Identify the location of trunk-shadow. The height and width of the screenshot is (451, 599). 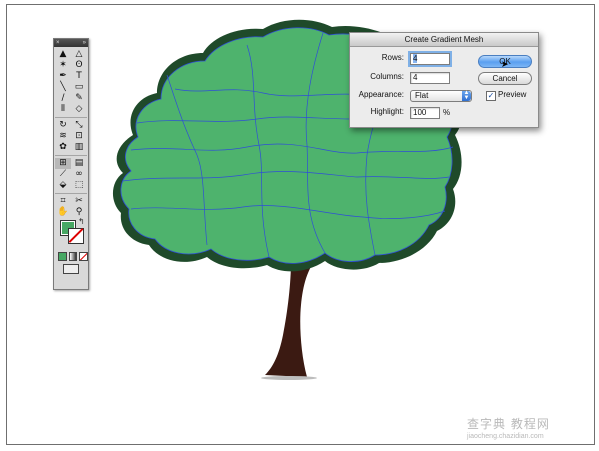
(289, 378).